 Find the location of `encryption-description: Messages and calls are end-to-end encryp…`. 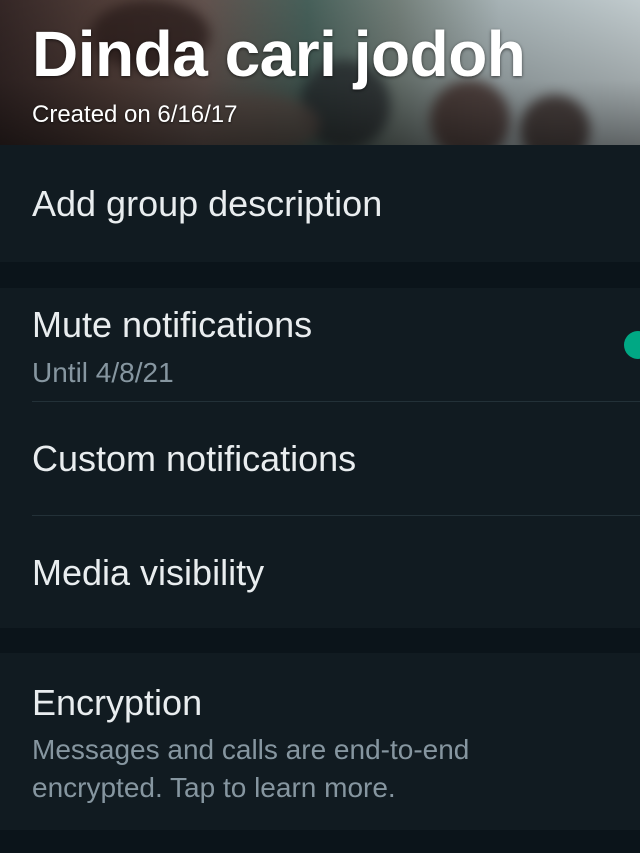

encryption-description: Messages and calls are end-to-end encryp… is located at coordinates (251, 768).